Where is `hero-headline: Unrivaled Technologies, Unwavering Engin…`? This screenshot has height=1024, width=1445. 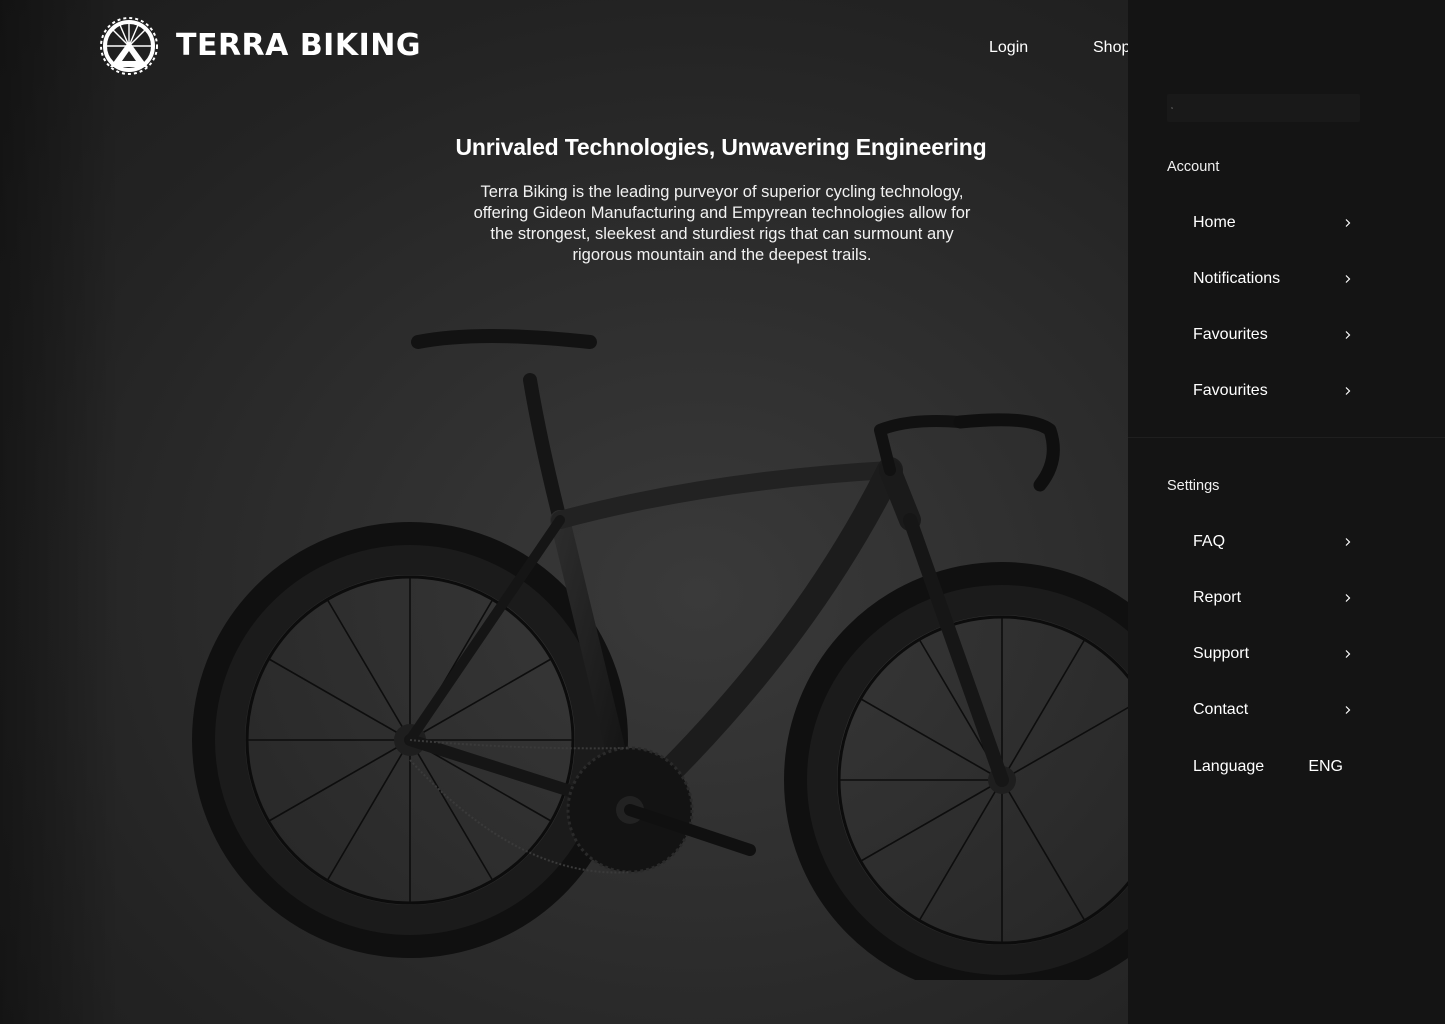
hero-headline: Unrivaled Technologies, Unwavering Engin… is located at coordinates (721, 147).